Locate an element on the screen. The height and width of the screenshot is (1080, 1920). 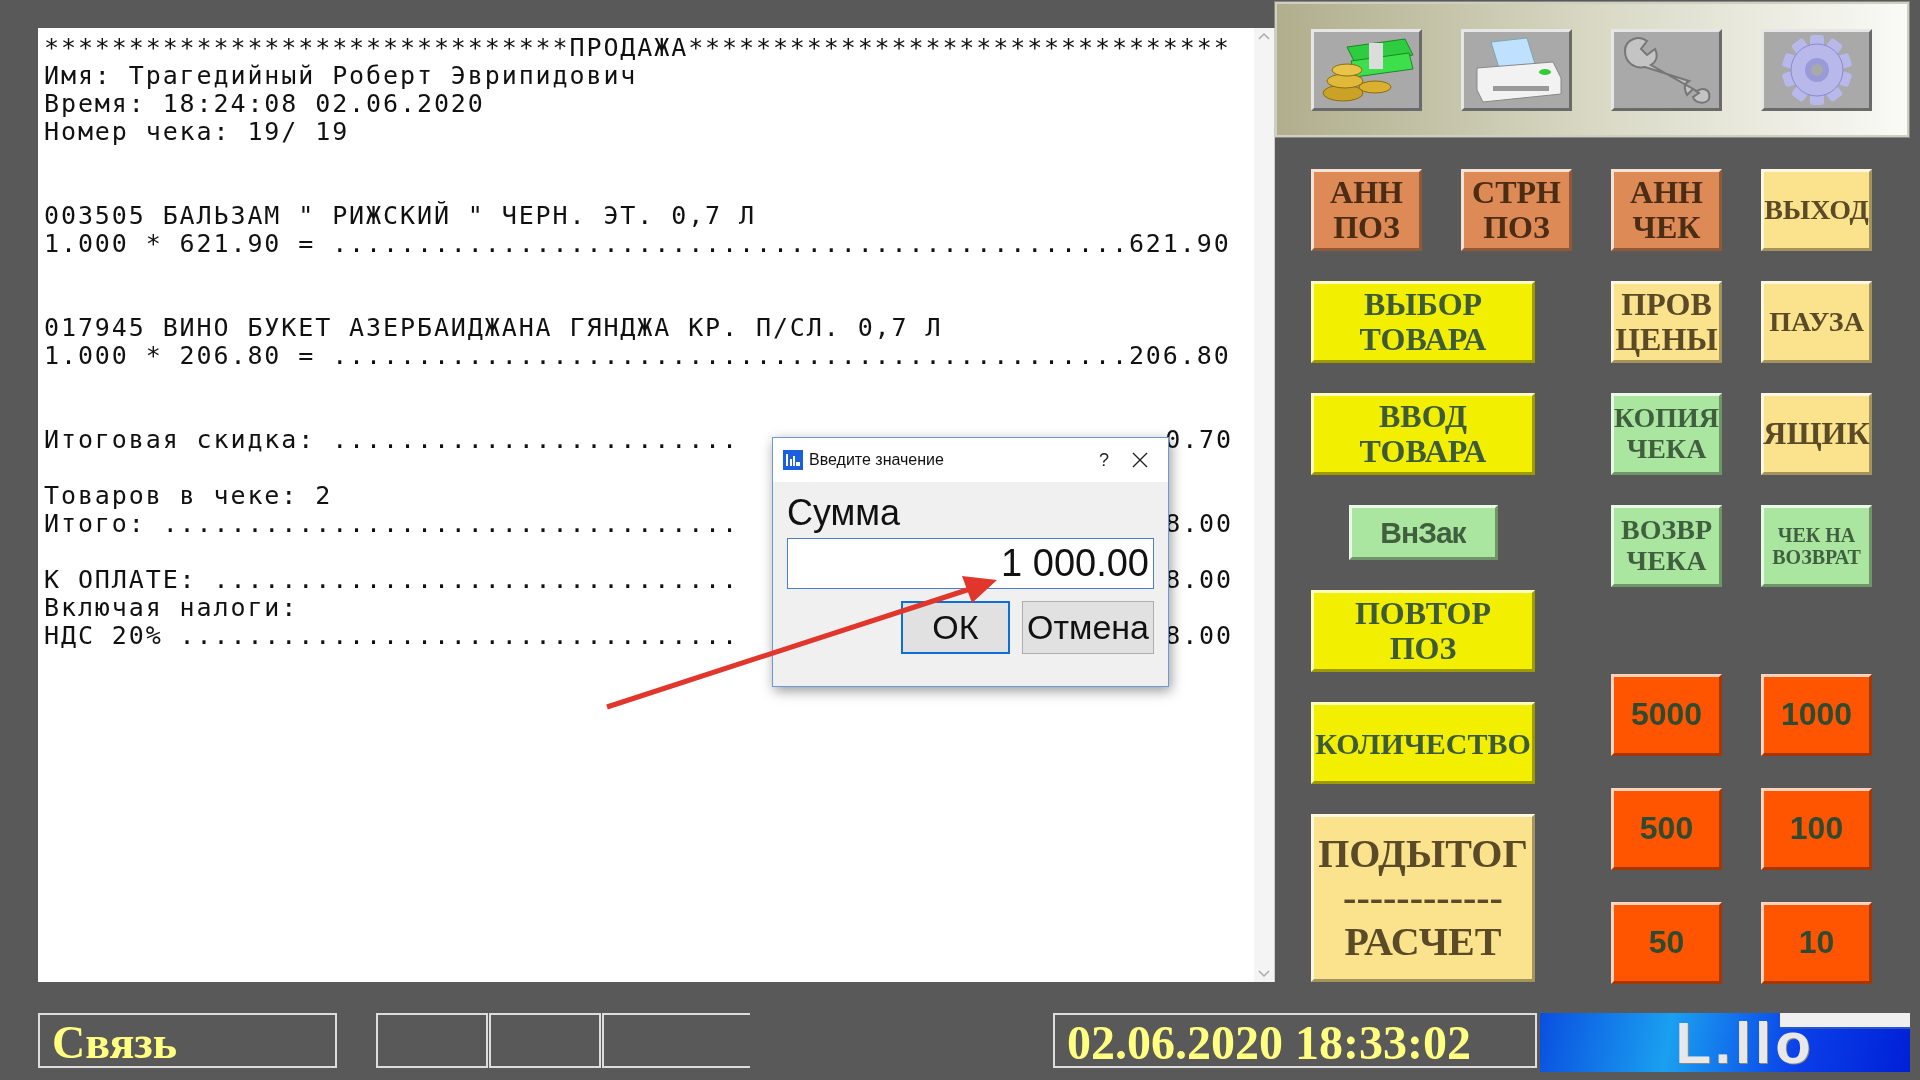
key-button: ПРОВ ЦЕНЫ is located at coordinates (1666, 322).